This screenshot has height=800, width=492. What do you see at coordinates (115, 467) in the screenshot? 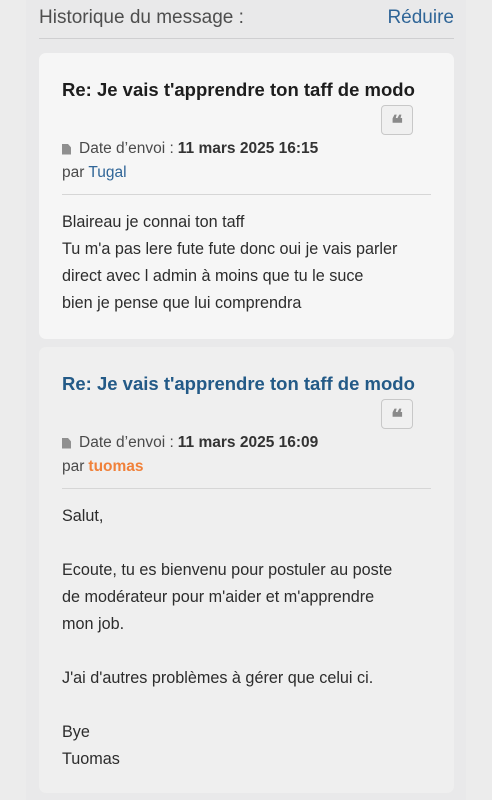
I see `author-link: tuomas` at bounding box center [115, 467].